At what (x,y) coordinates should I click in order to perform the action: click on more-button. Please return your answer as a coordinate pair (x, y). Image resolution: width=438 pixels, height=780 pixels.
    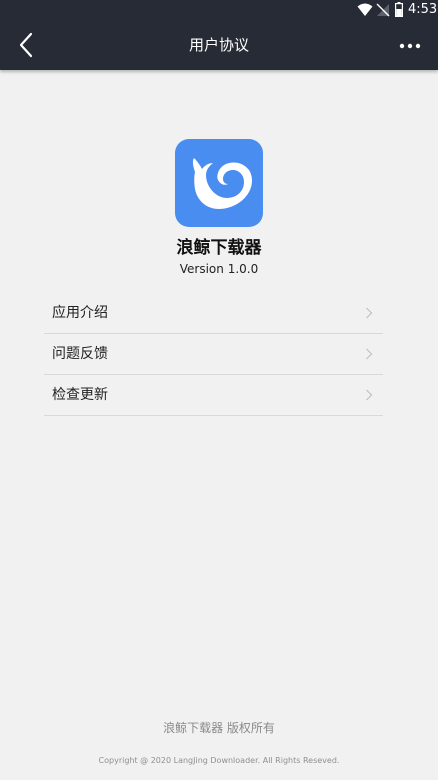
    Looking at the image, I should click on (410, 46).